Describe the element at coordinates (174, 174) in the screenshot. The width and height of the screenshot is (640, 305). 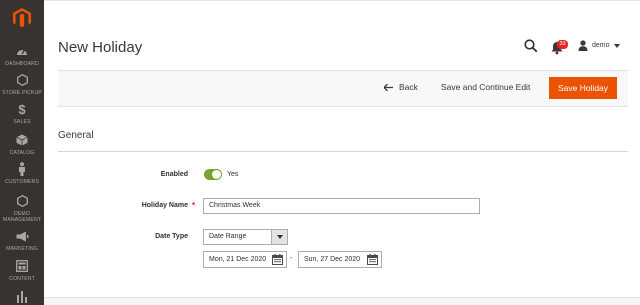
I see `enabled-label: Enabled` at that location.